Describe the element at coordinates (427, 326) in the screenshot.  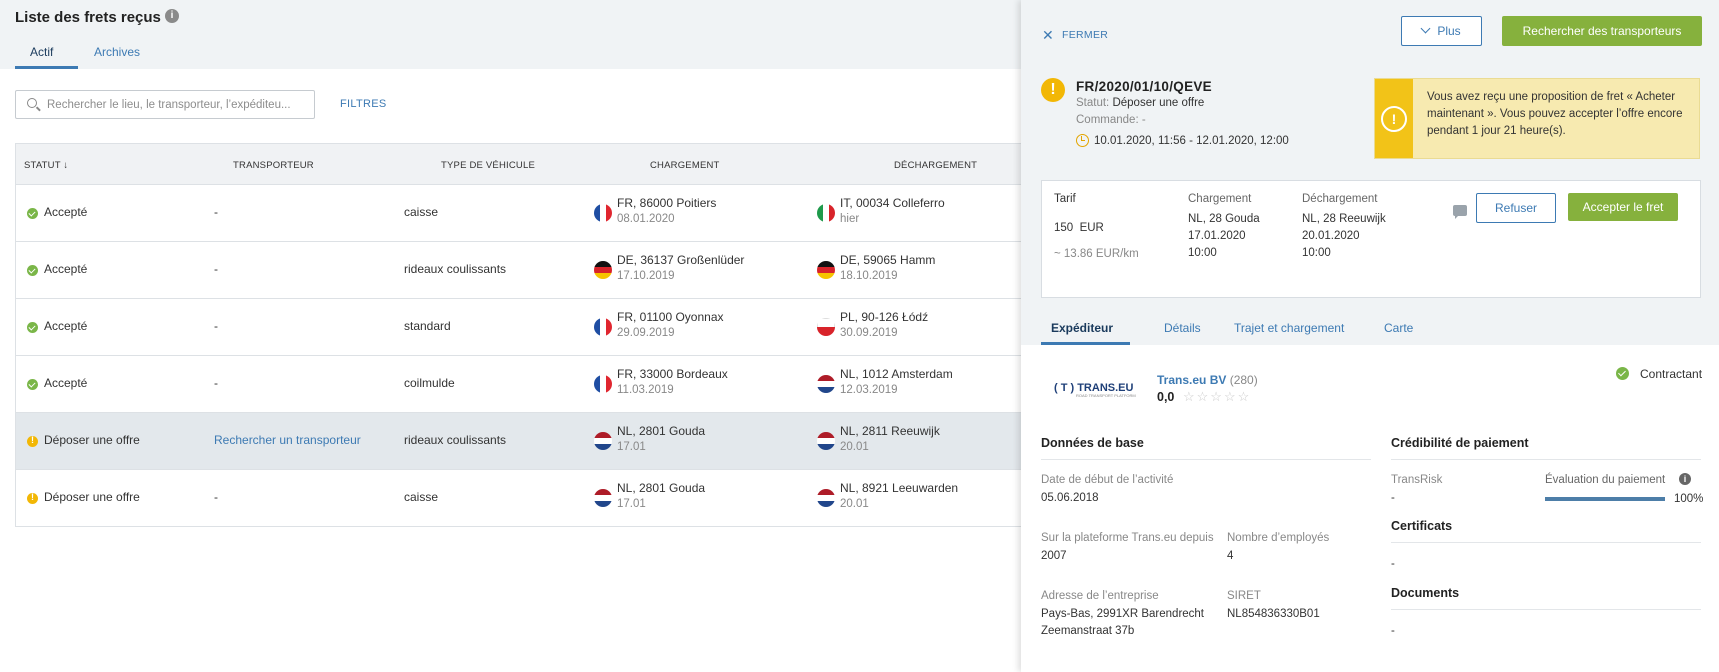
I see `vehicle-type: standard` at that location.